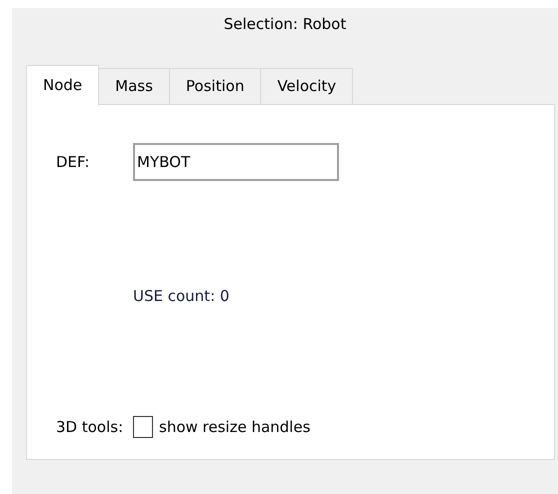 The image size is (558, 494). Describe the element at coordinates (181, 296) in the screenshot. I see `use-count-text: USE count: 0` at that location.